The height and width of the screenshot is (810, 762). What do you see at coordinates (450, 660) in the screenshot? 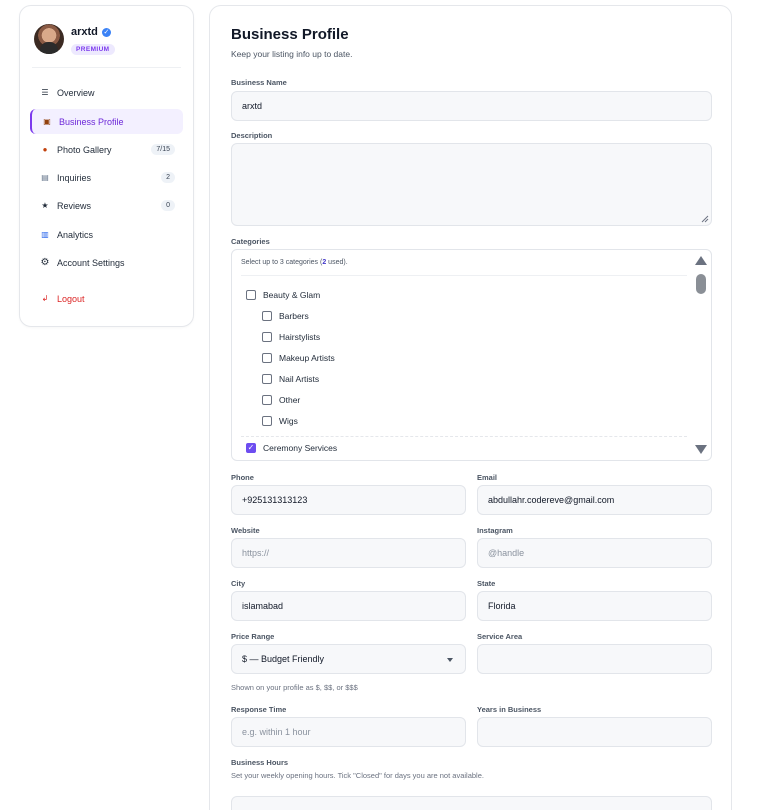
I see `chevron-down-icon` at bounding box center [450, 660].